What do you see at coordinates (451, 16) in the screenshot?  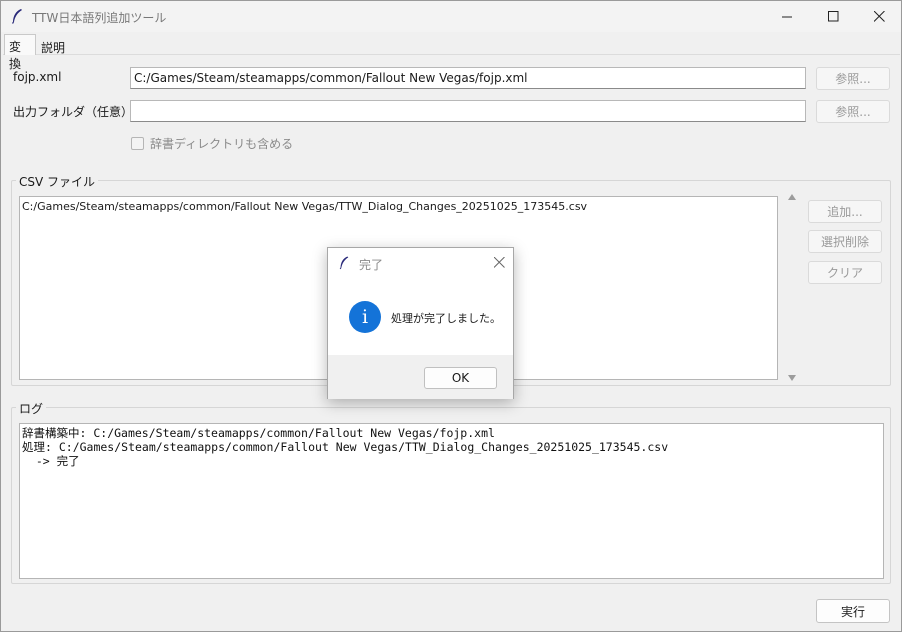 I see `title-bar: TTW日本語列追加ツール` at bounding box center [451, 16].